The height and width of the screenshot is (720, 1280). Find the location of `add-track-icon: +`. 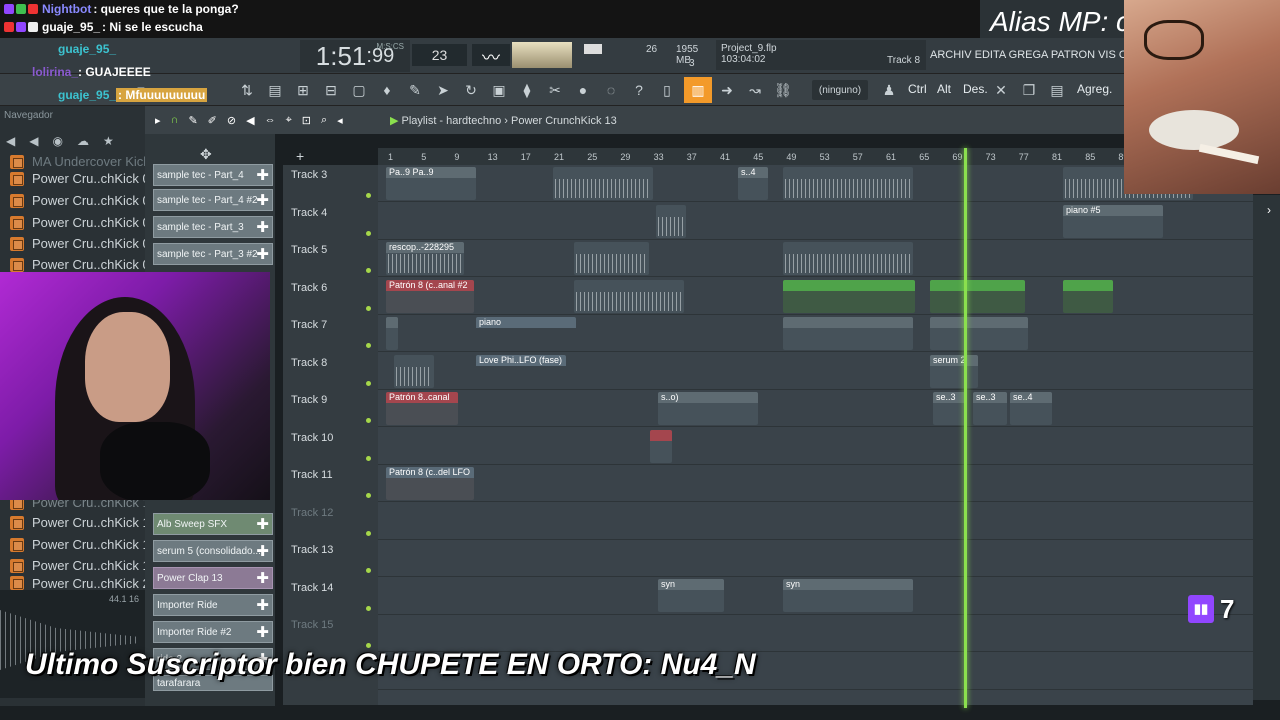

add-track-icon: + is located at coordinates (300, 156).